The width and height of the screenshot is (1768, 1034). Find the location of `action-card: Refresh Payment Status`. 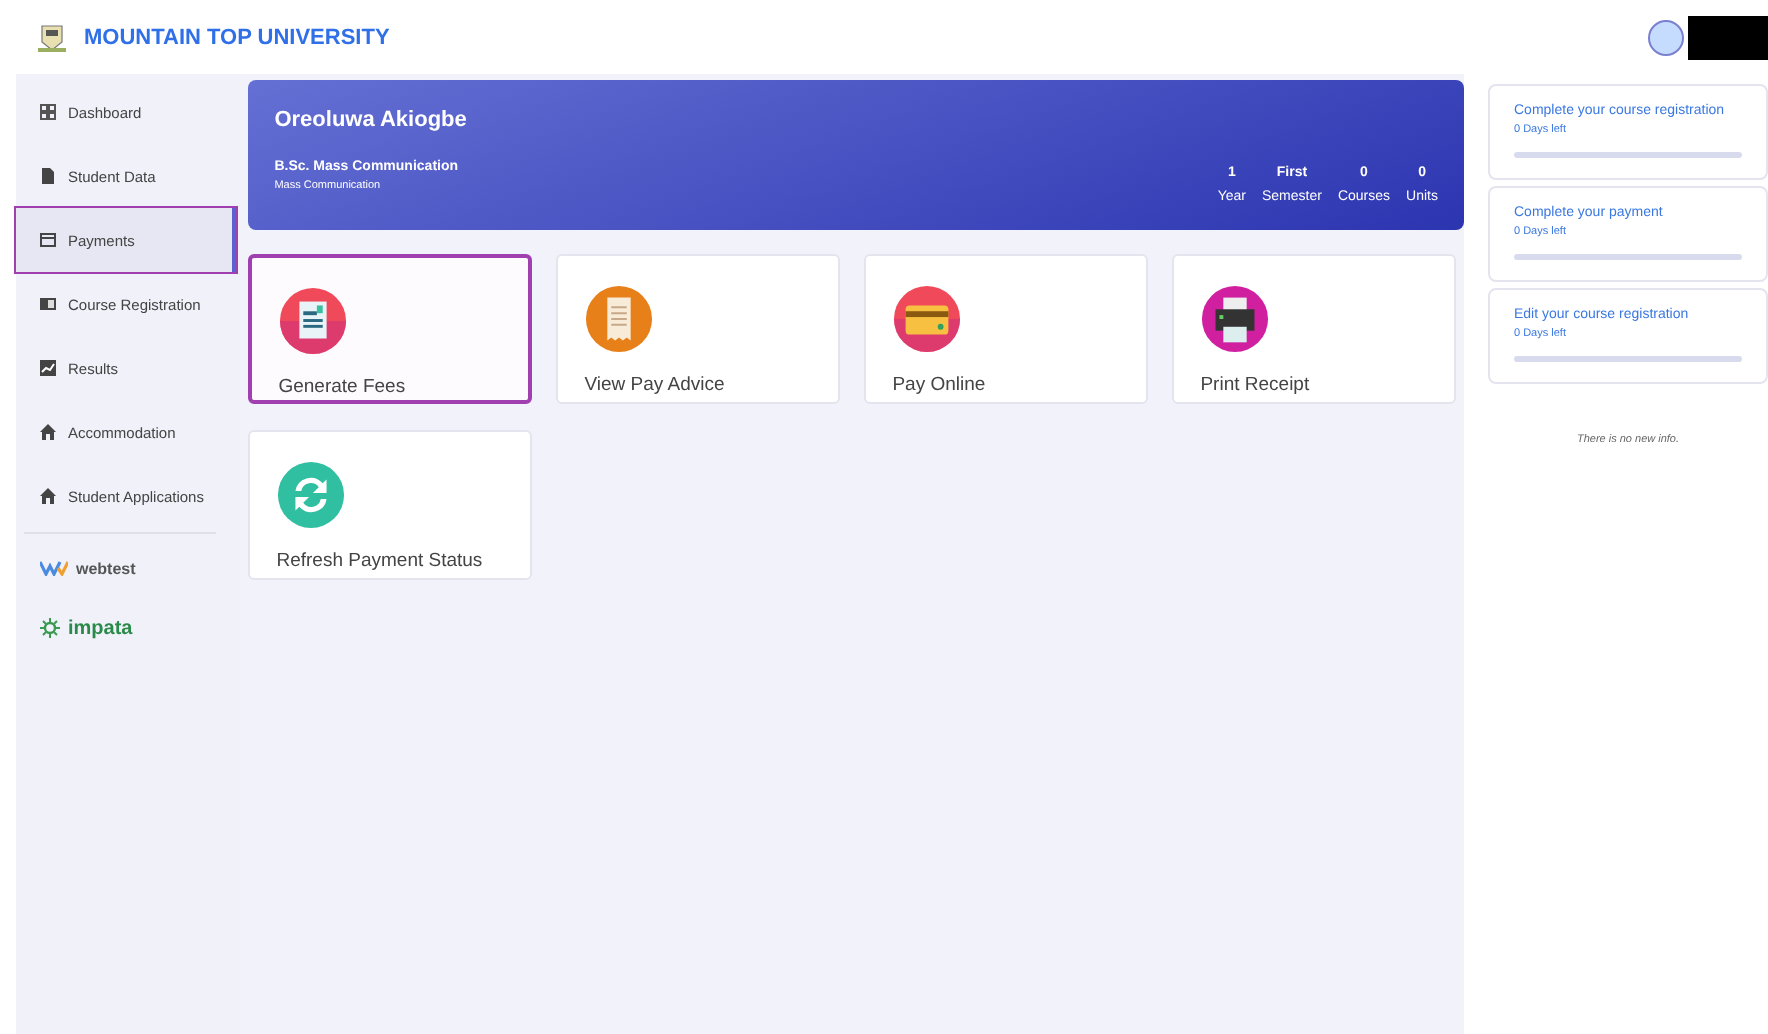

action-card: Refresh Payment Status is located at coordinates (390, 505).